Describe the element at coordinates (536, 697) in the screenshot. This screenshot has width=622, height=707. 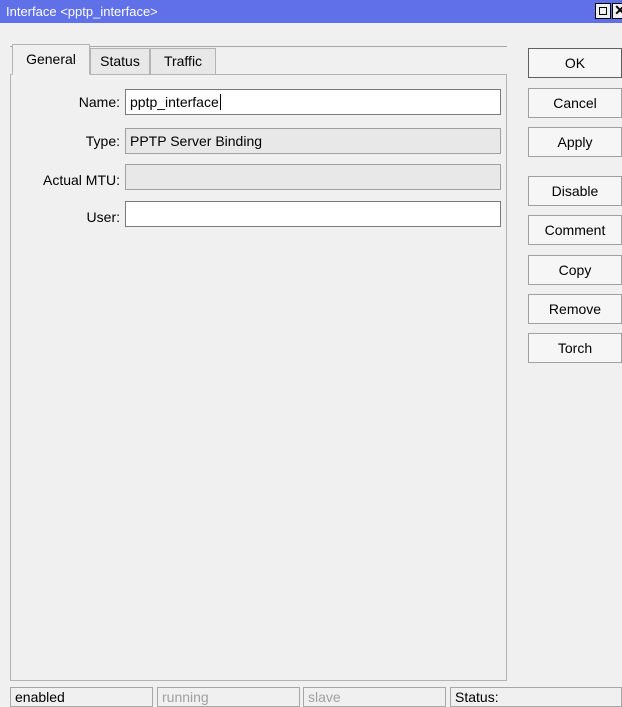
I see `status-label: Status:` at that location.